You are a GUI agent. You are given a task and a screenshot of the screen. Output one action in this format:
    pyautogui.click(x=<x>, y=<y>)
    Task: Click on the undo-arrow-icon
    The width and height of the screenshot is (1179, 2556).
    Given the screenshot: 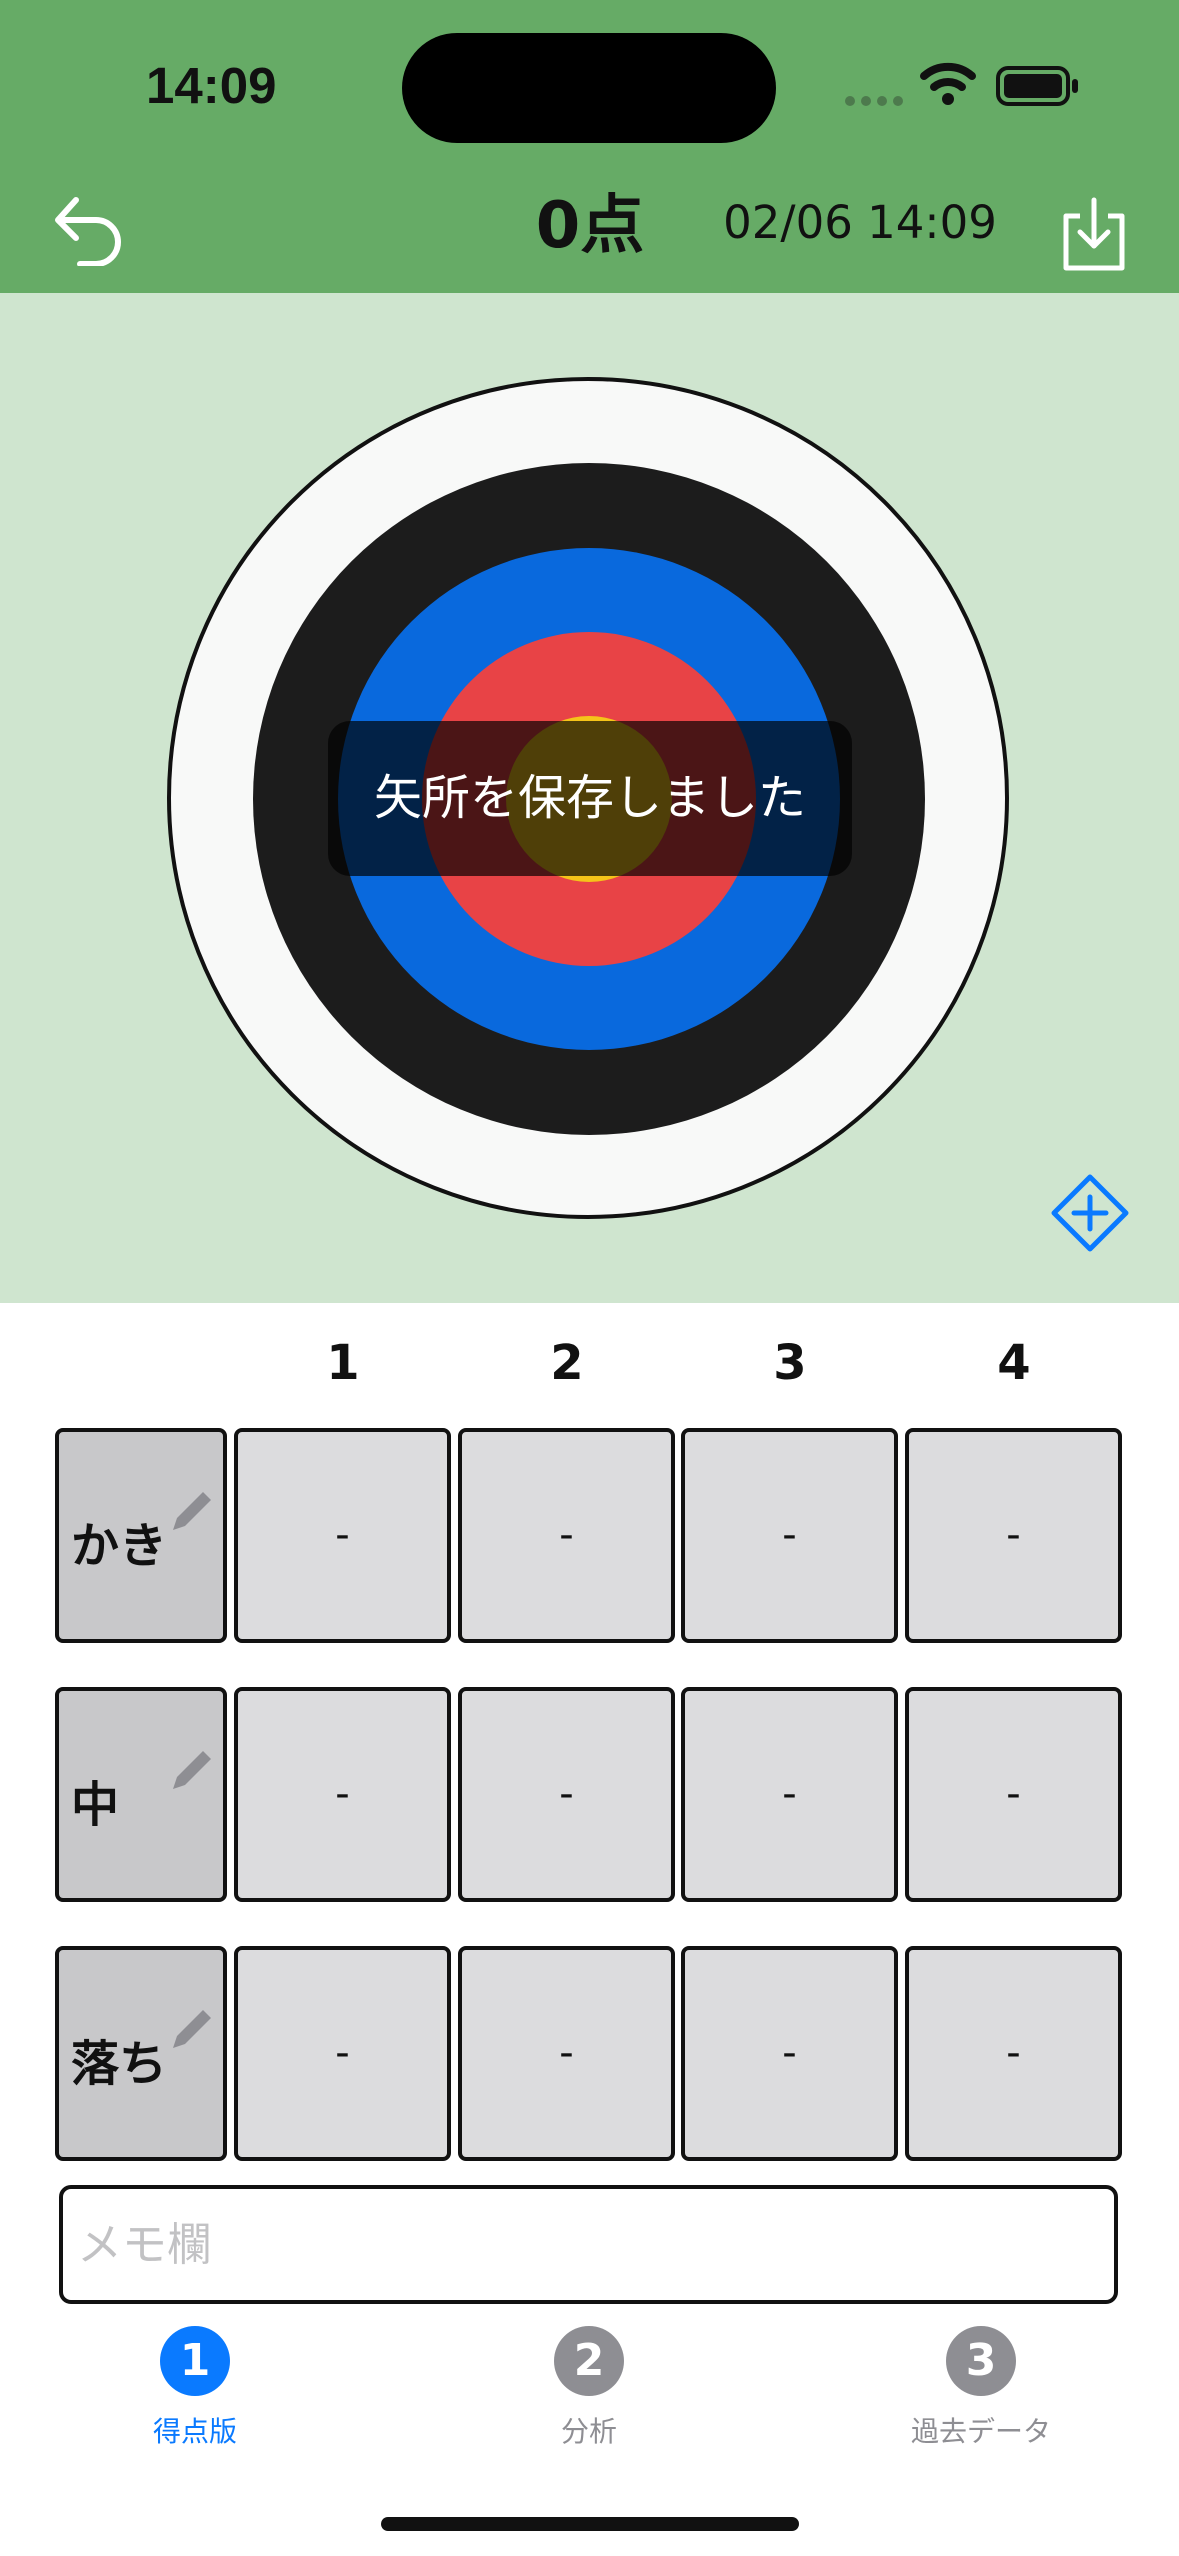 What is the action you would take?
    pyautogui.click(x=90, y=228)
    